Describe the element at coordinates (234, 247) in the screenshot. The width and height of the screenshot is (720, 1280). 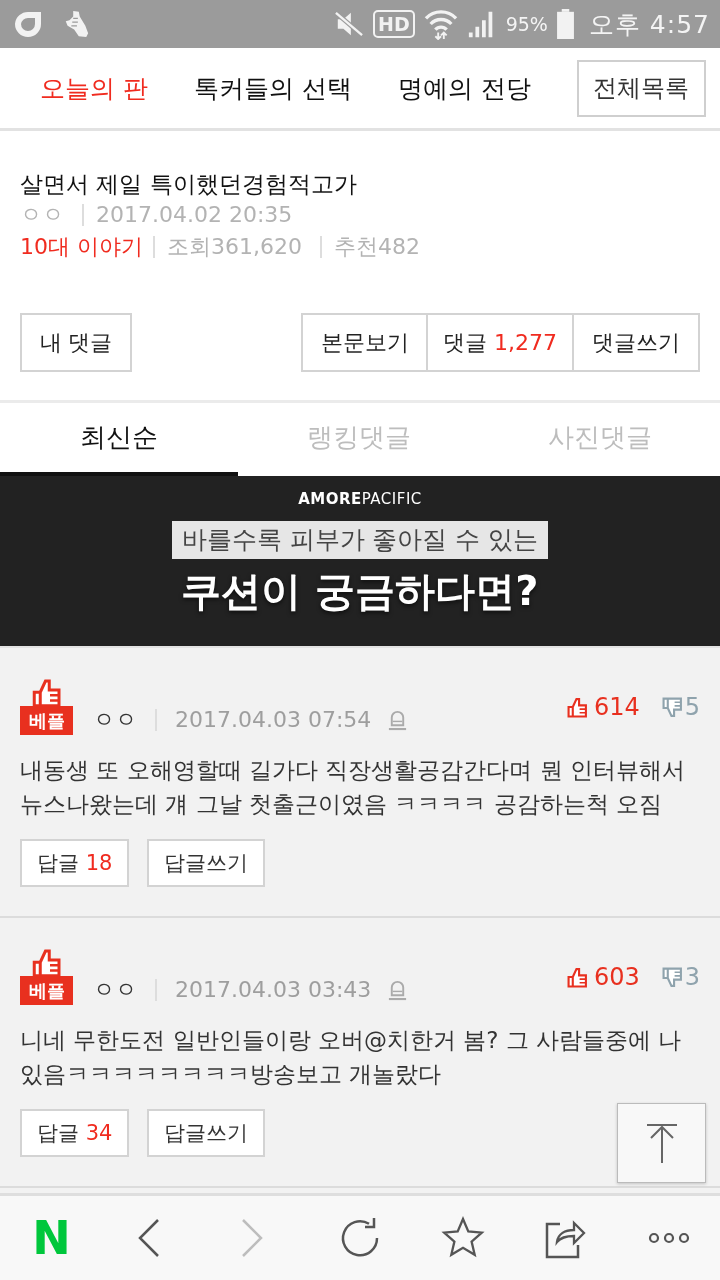
I see `view-count: 조회361,620` at that location.